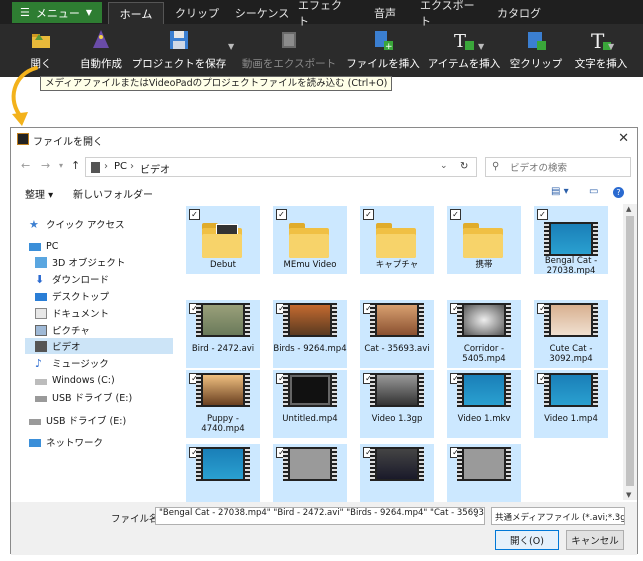  Describe the element at coordinates (464, 166) in the screenshot. I see `refresh-icon: ↻` at that location.